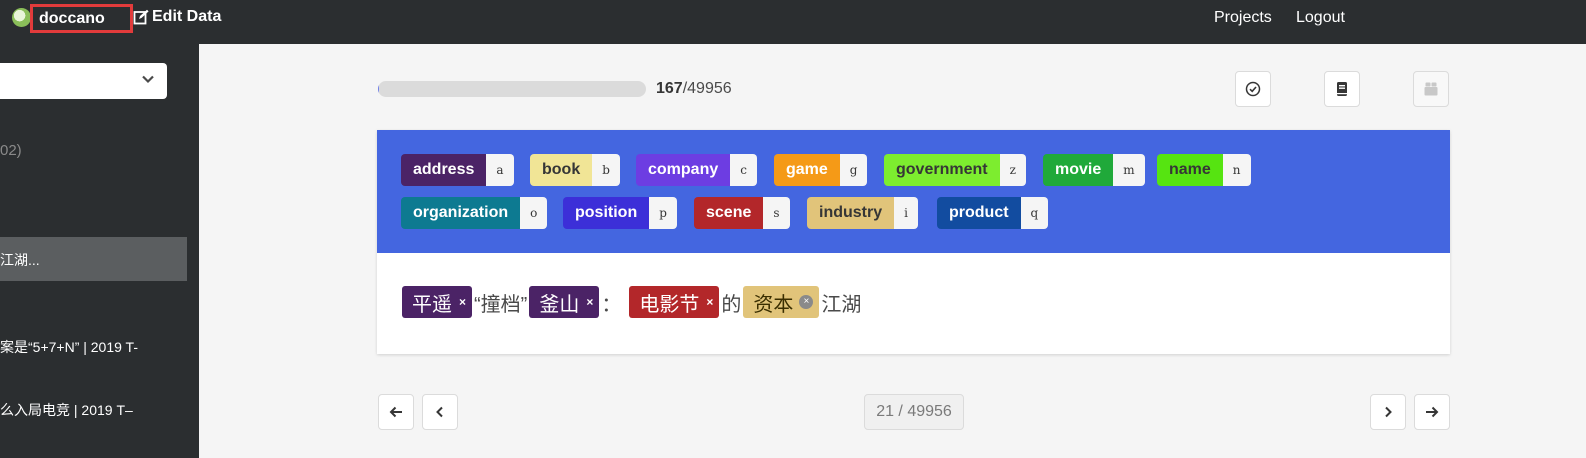 This screenshot has width=1586, height=458. Describe the element at coordinates (611, 304) in the screenshot. I see `plain-text: ：` at that location.